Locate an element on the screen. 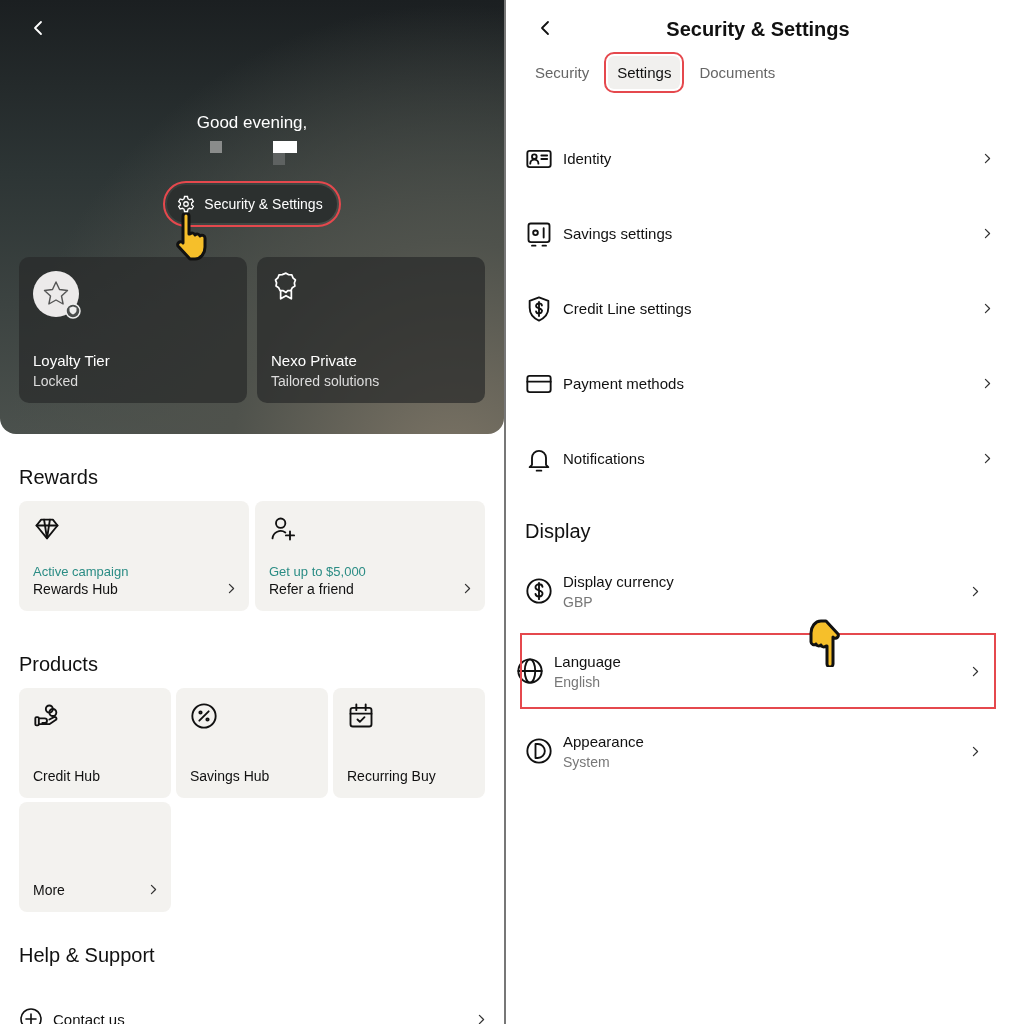  card-title: Nexo Private is located at coordinates (314, 360).